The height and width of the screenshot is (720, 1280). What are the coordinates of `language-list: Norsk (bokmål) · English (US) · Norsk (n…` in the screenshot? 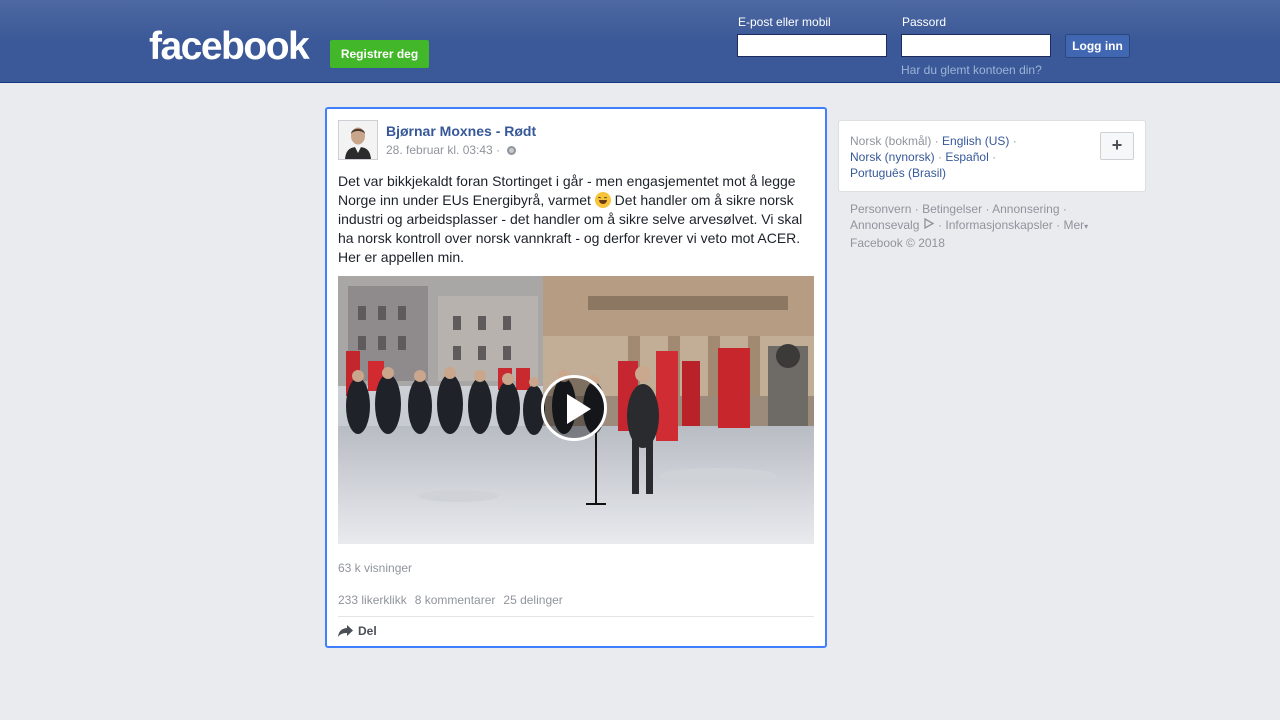 It's located at (970, 157).